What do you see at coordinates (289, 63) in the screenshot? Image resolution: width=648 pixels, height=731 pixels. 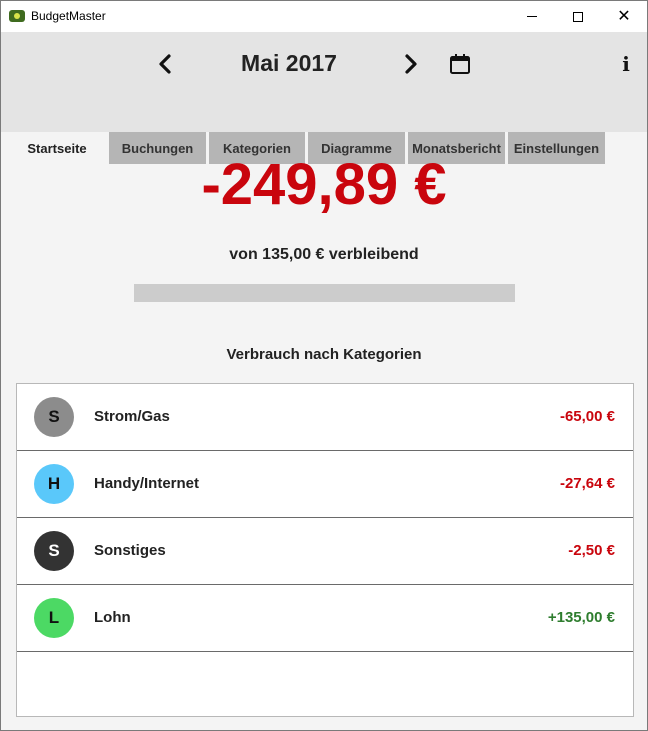 I see `current-month-label: Mai 2017` at bounding box center [289, 63].